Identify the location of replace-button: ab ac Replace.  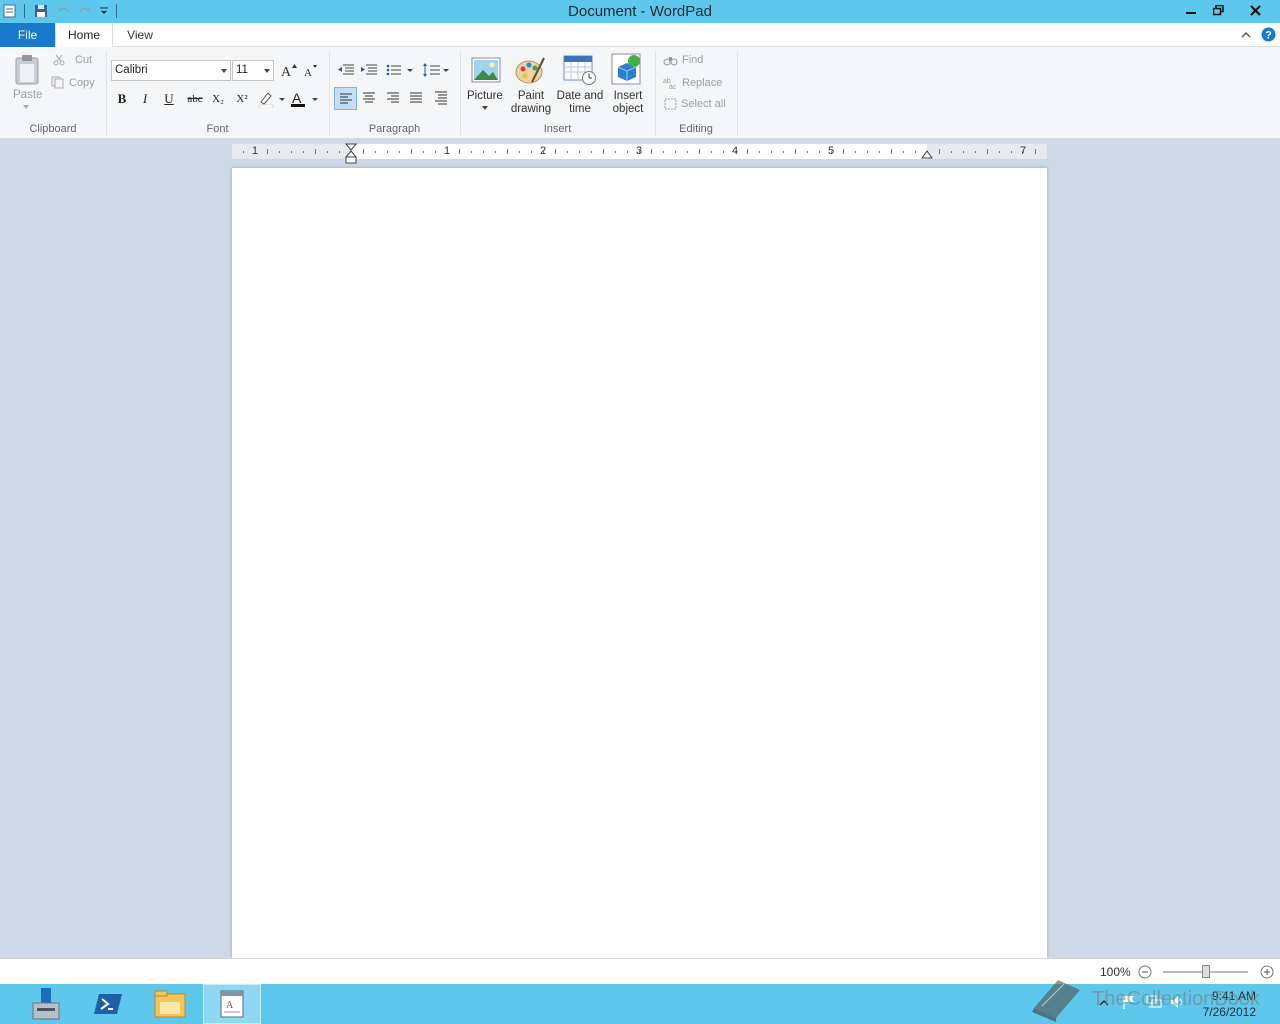
(693, 83).